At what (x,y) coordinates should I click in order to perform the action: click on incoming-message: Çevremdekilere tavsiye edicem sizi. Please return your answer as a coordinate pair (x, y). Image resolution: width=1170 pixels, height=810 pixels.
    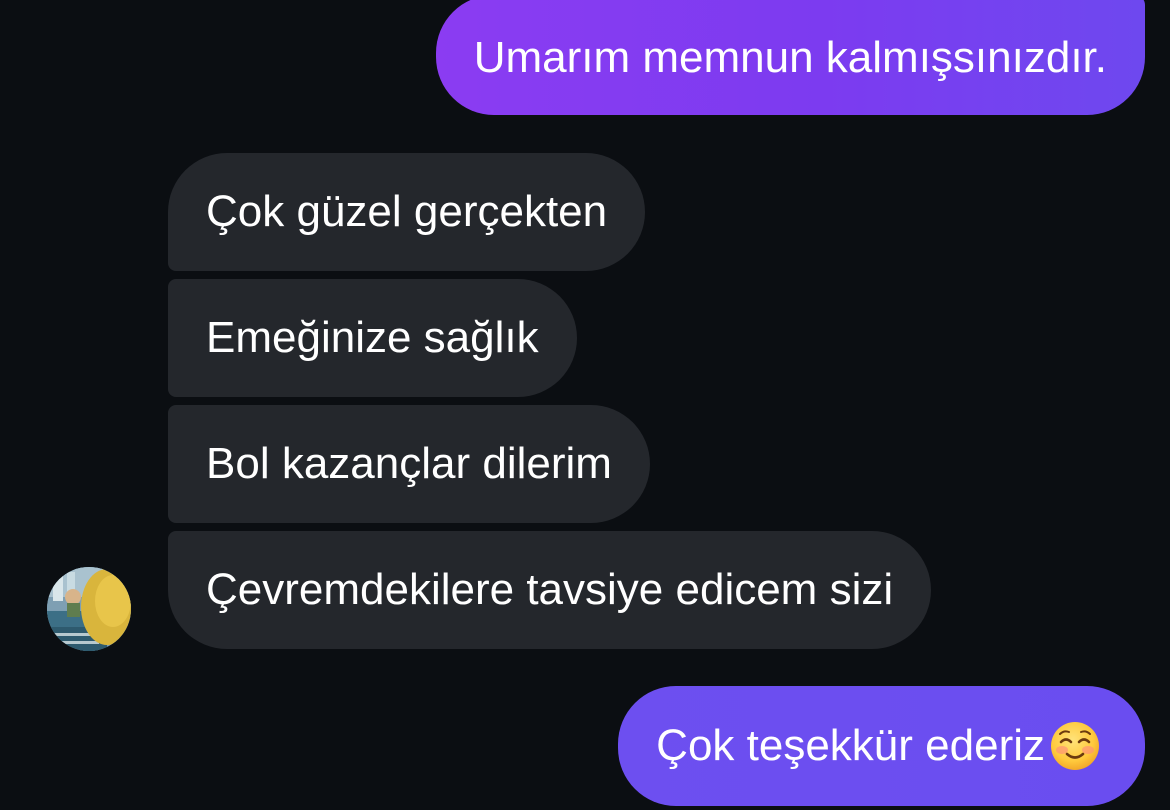
    Looking at the image, I should click on (550, 590).